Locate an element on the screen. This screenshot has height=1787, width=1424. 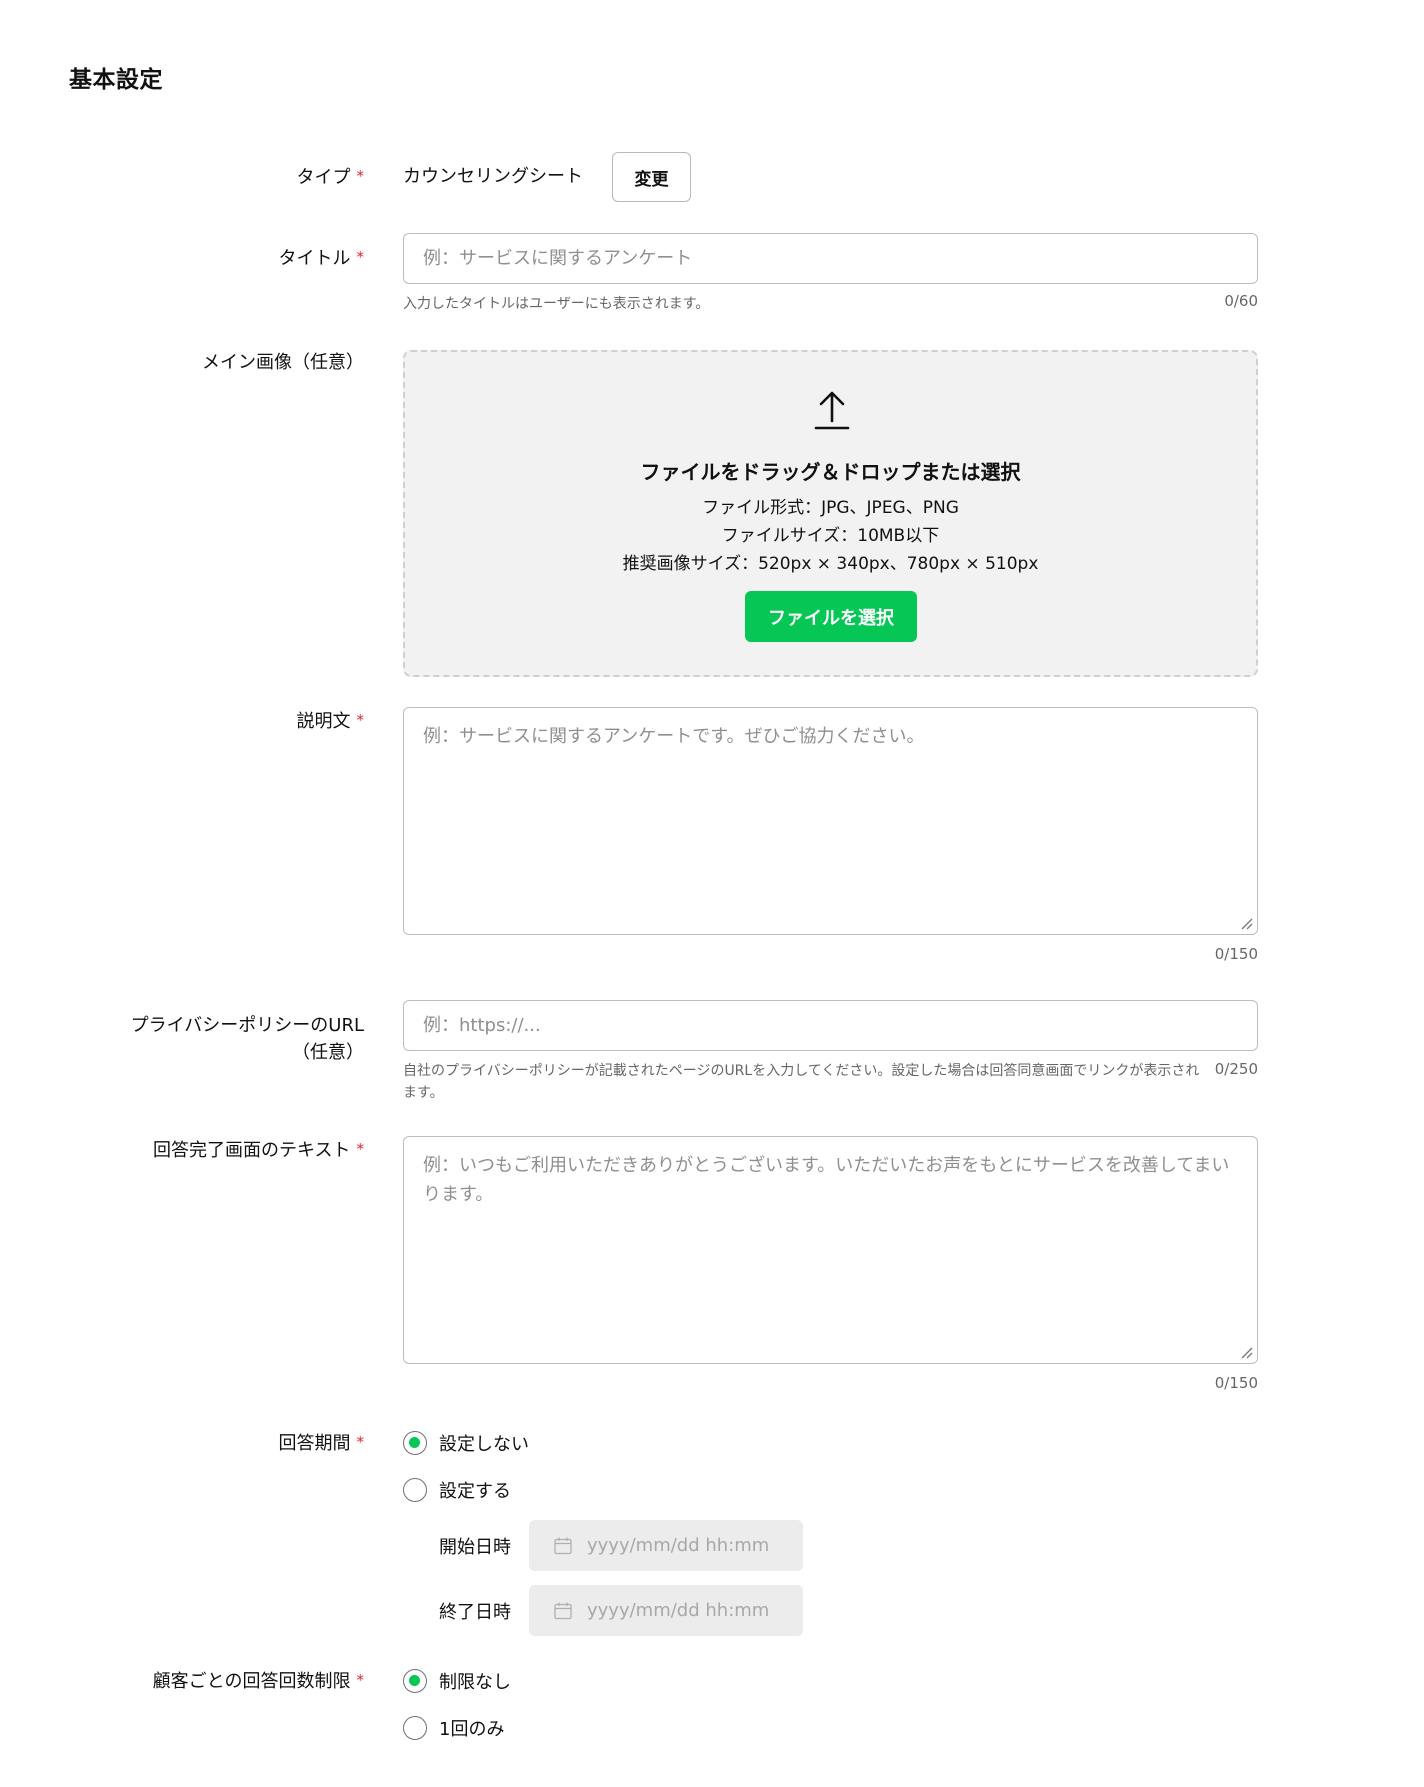
privacy-url-input is located at coordinates (830, 1025).